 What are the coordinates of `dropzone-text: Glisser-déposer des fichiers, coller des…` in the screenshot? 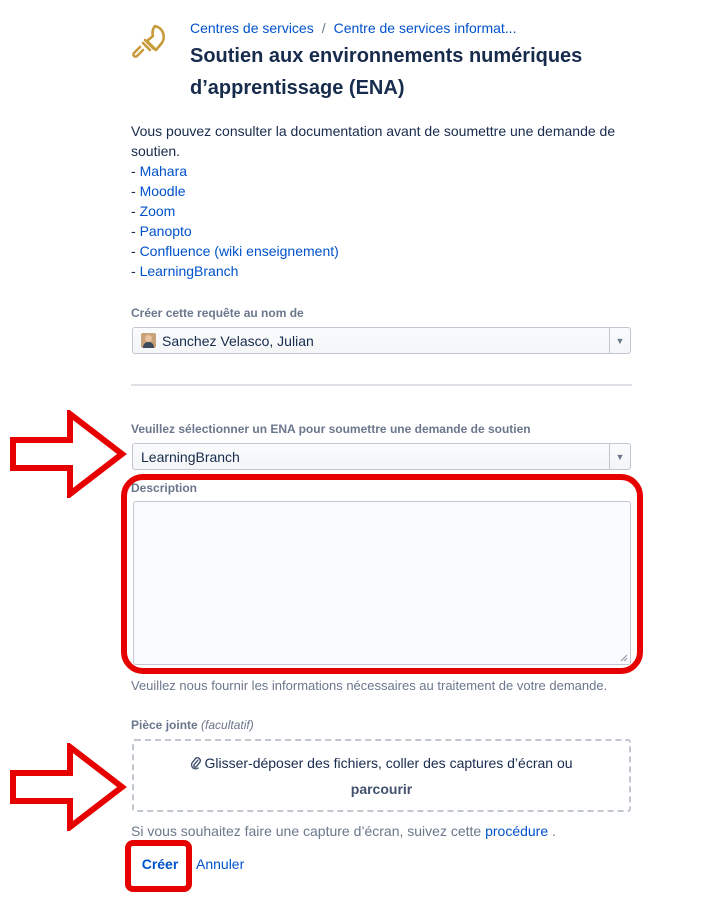 It's located at (388, 763).